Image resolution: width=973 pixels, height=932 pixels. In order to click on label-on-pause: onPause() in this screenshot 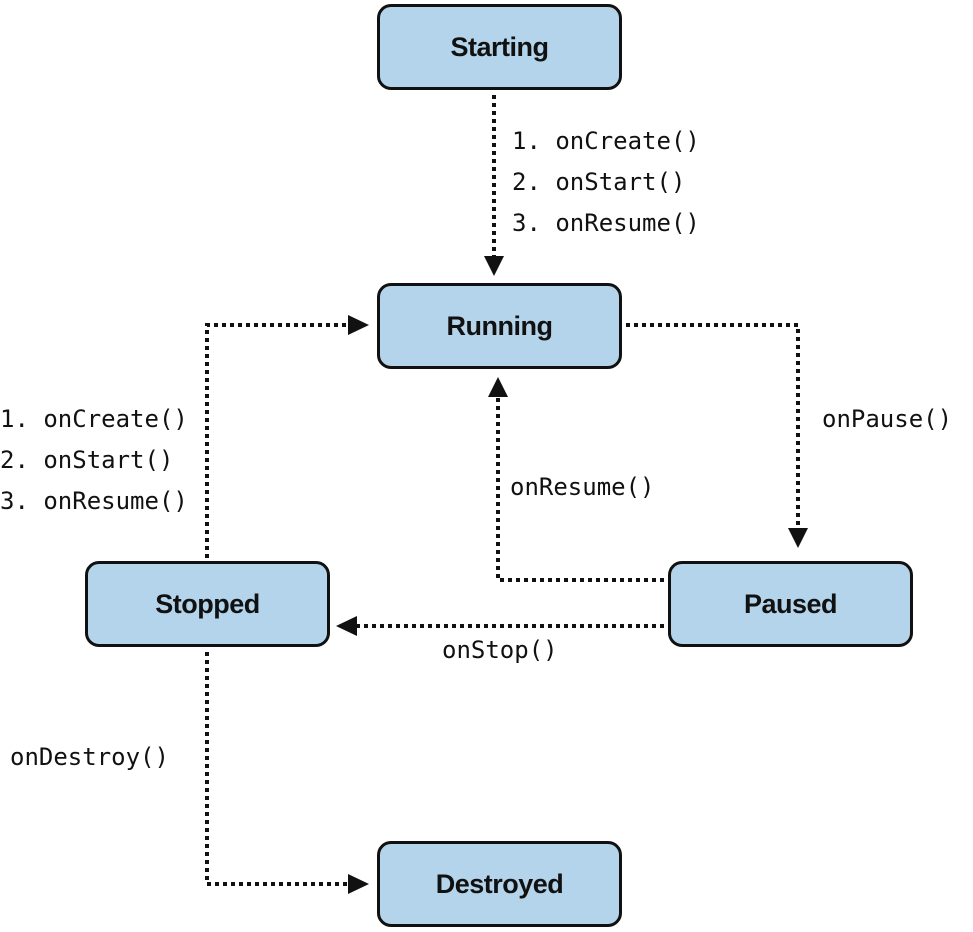, I will do `click(887, 419)`.